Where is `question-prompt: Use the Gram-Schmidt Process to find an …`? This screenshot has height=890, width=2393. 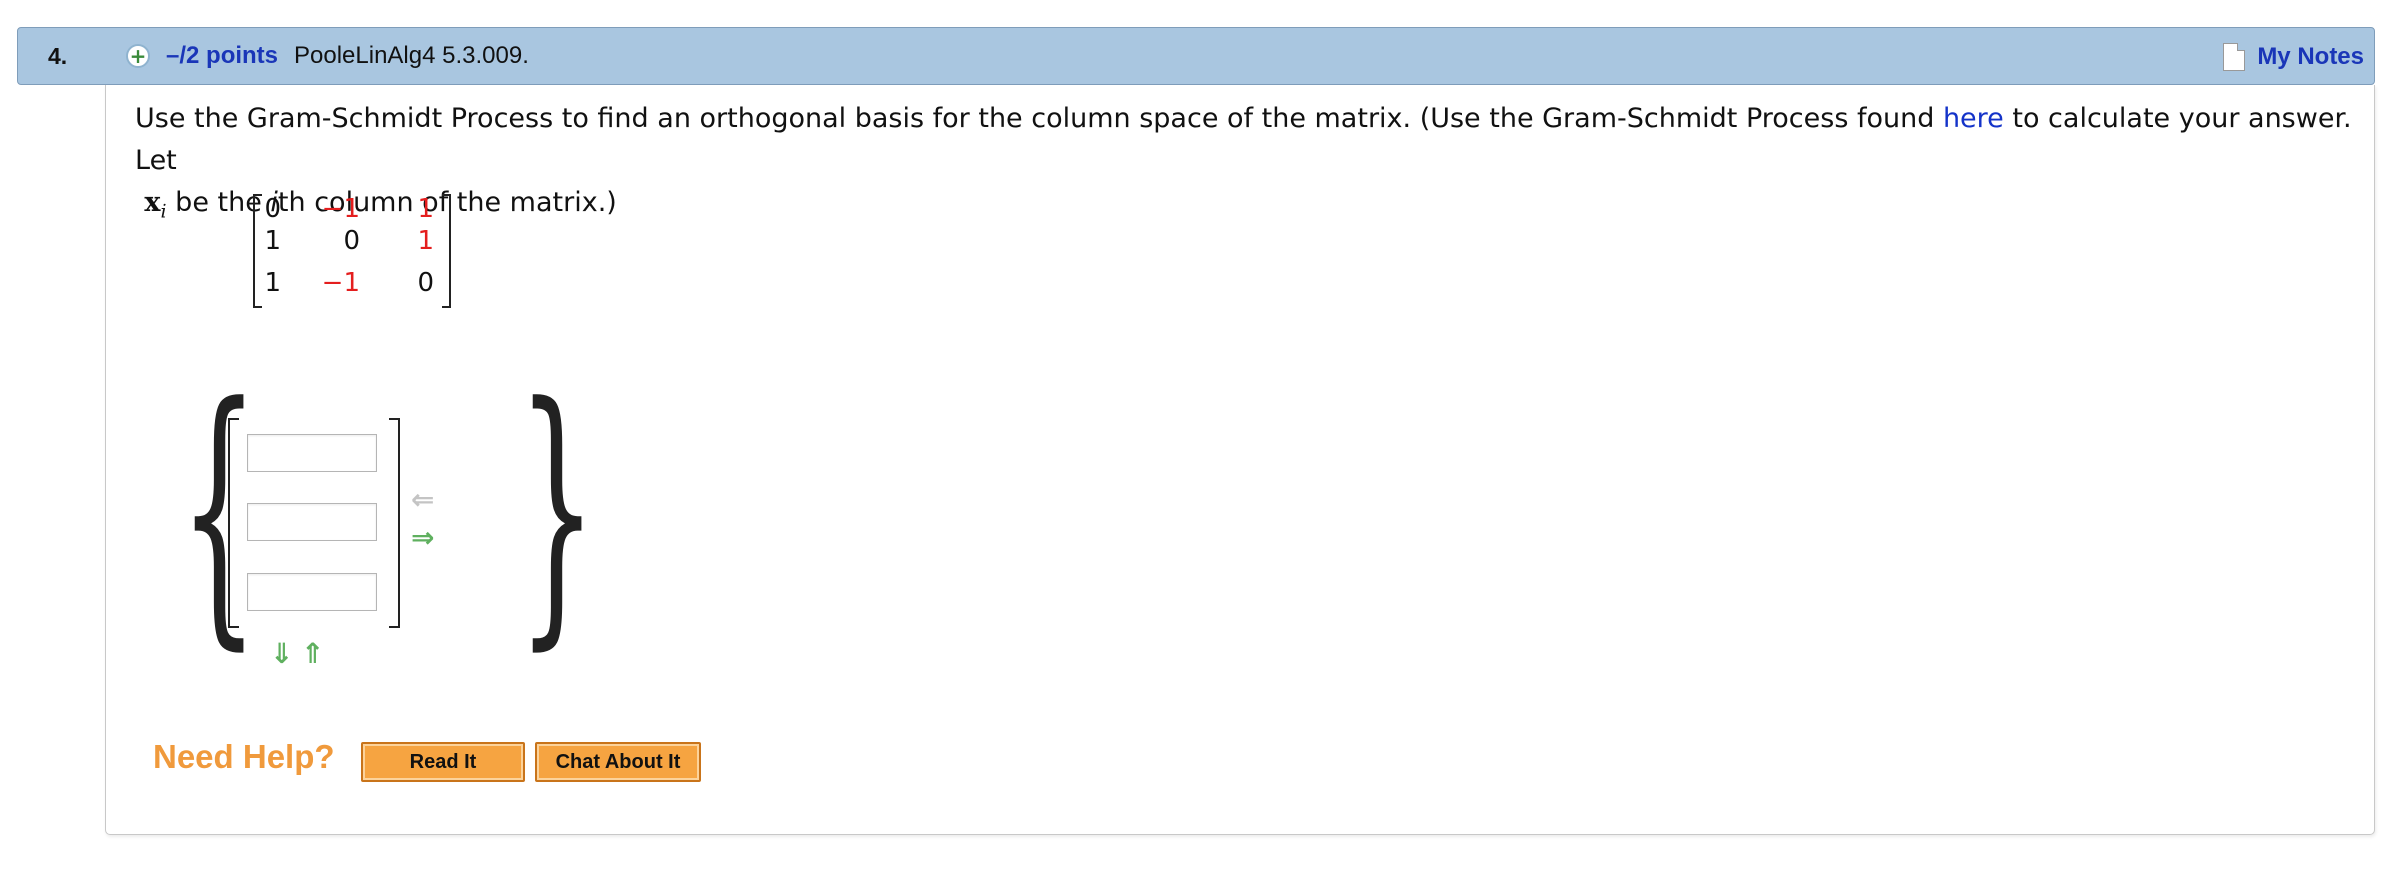 question-prompt: Use the Gram-Schmidt Process to find an … is located at coordinates (1247, 165).